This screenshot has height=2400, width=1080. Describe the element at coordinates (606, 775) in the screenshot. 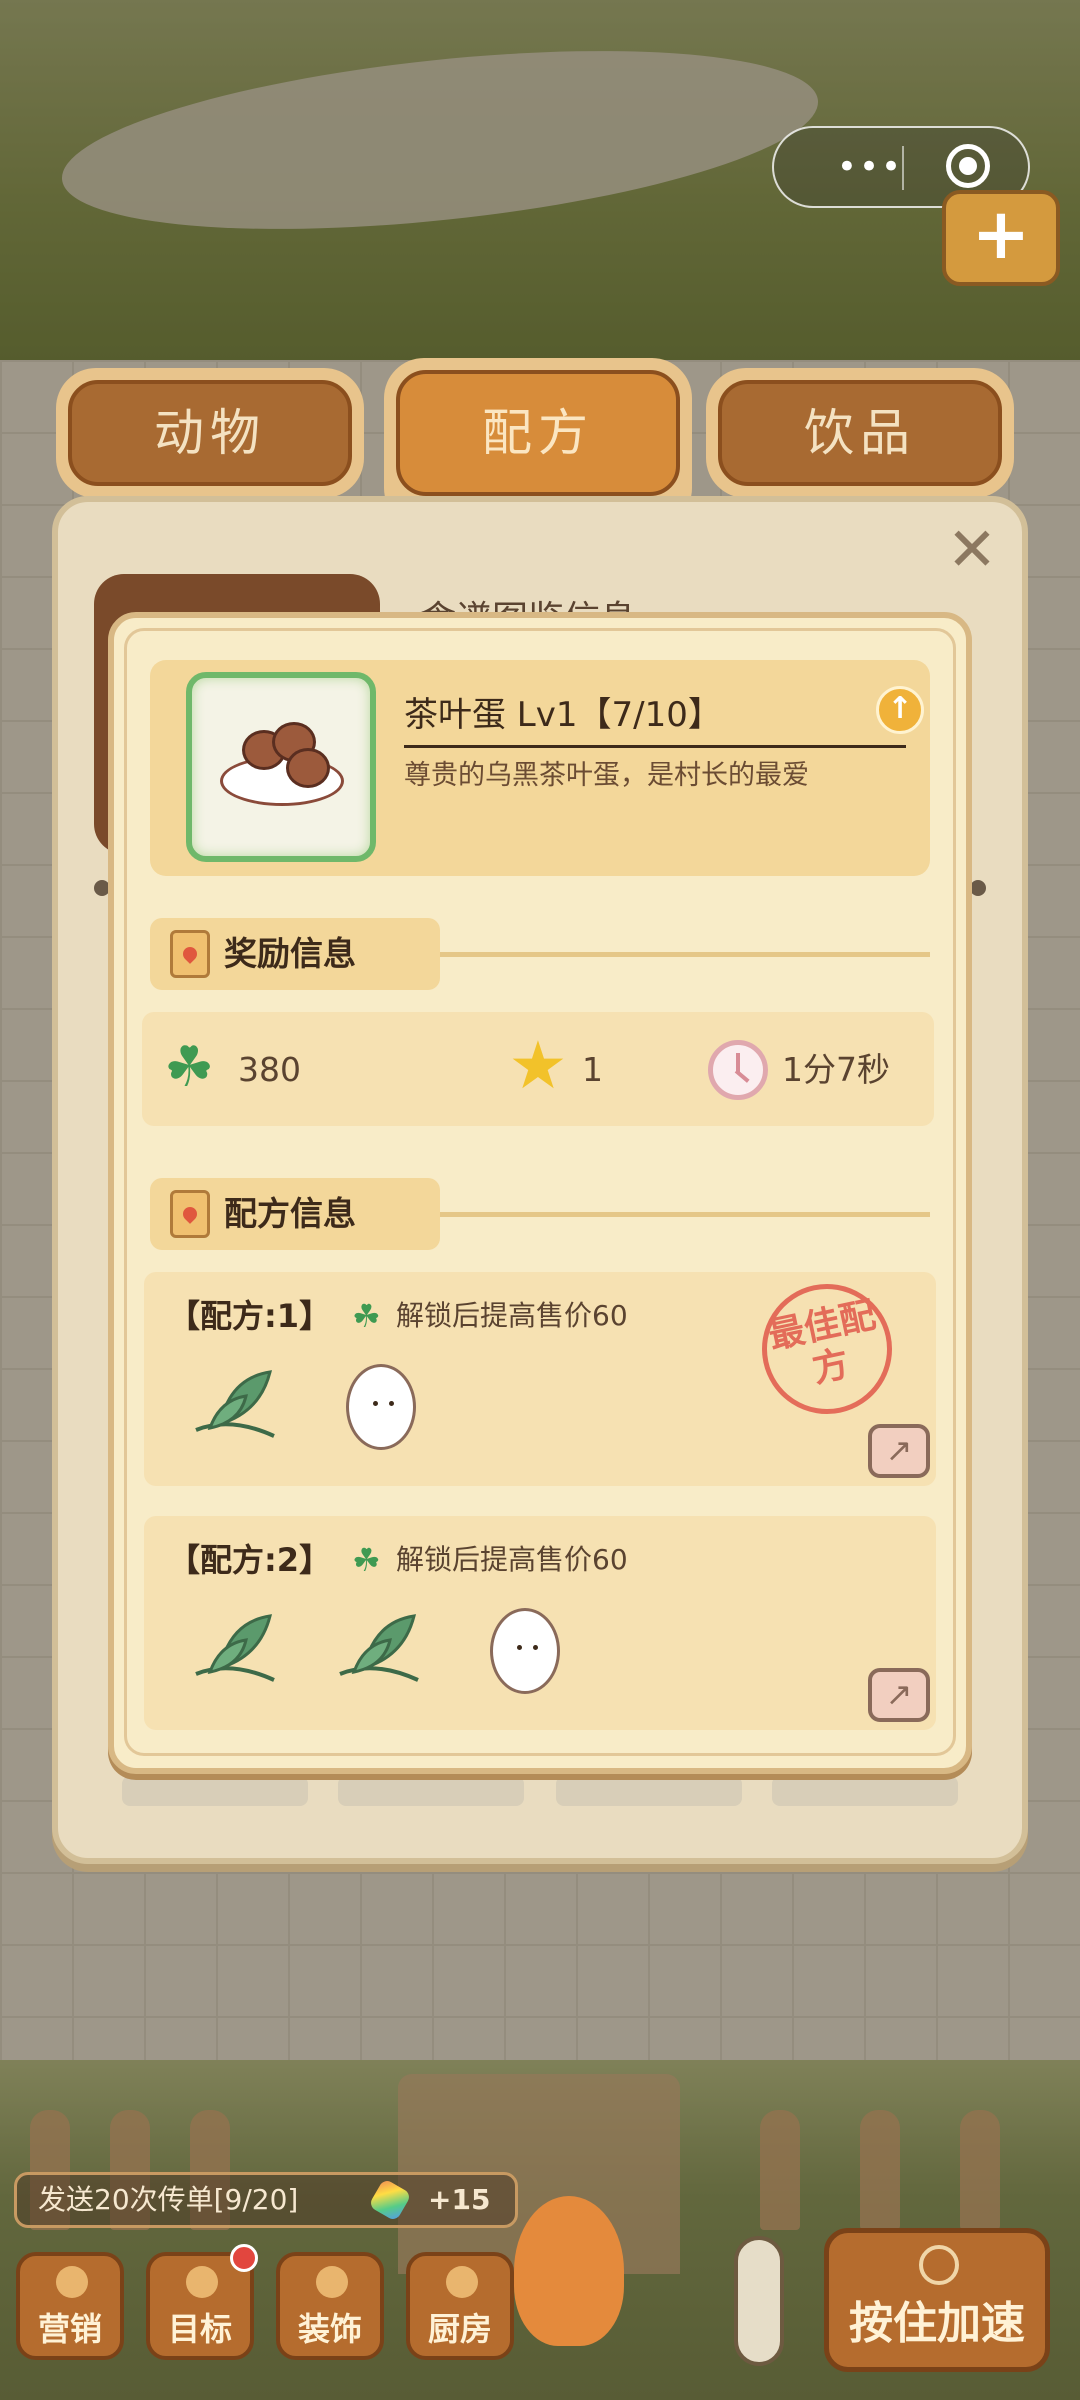

I see `item-description: 尊贵的乌黑茶叶蛋，是村长的最爱` at that location.